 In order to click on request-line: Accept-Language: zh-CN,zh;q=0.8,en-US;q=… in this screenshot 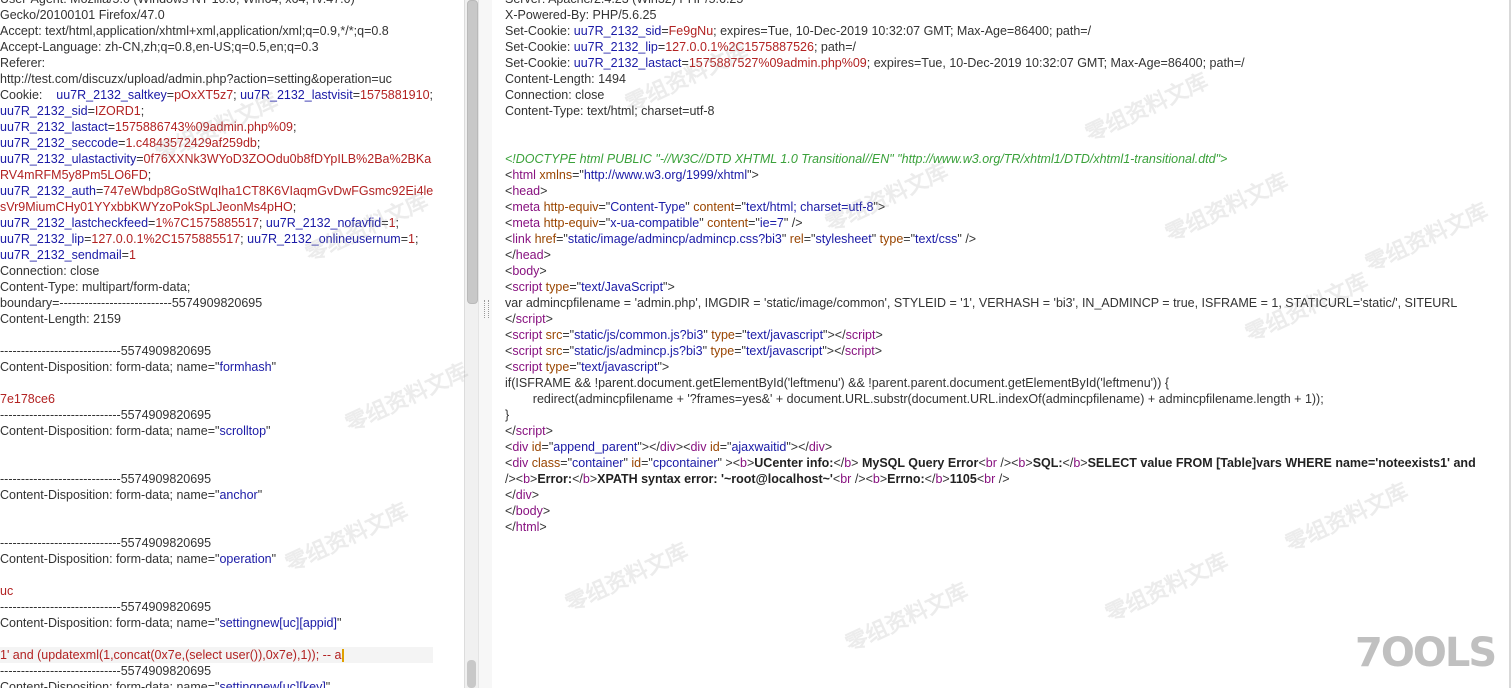, I will do `click(216, 47)`.